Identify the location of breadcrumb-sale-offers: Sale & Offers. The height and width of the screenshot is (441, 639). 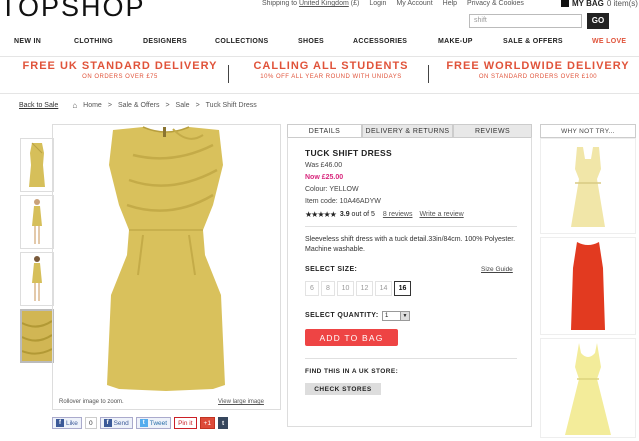
(139, 105).